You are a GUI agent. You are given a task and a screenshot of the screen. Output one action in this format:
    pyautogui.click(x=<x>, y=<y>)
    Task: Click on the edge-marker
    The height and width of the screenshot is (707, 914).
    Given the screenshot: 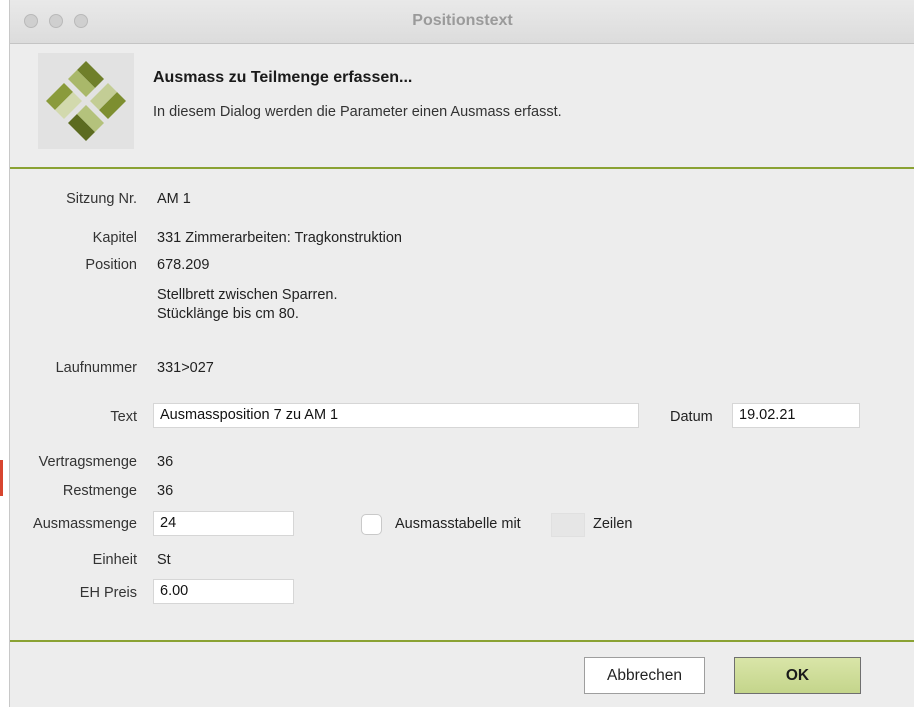 What is the action you would take?
    pyautogui.click(x=1, y=478)
    